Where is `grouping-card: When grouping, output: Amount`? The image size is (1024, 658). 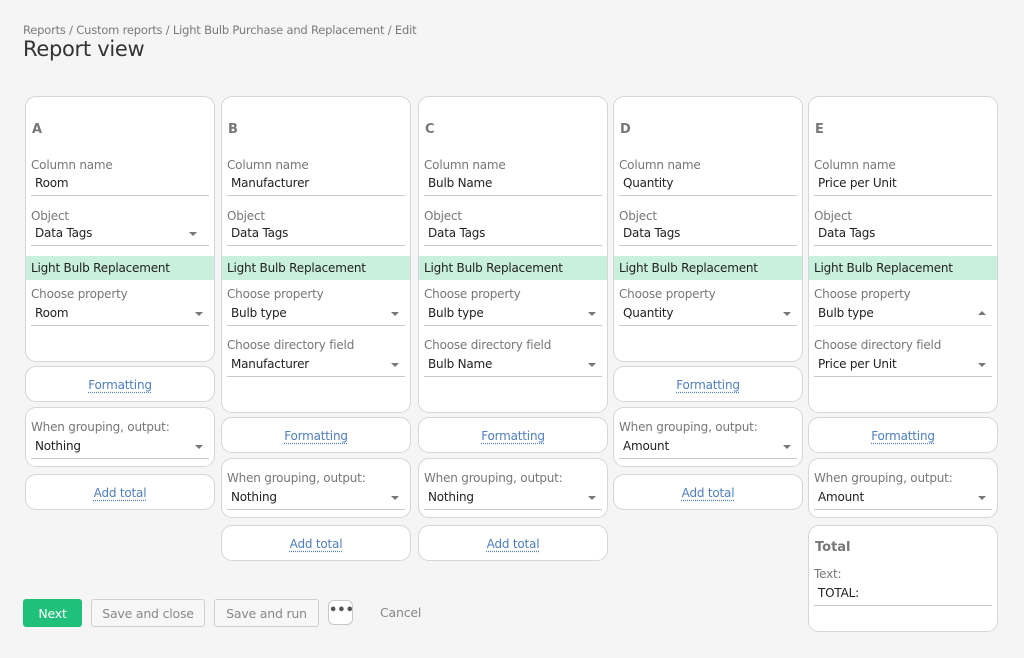 grouping-card: When grouping, output: Amount is located at coordinates (708, 437).